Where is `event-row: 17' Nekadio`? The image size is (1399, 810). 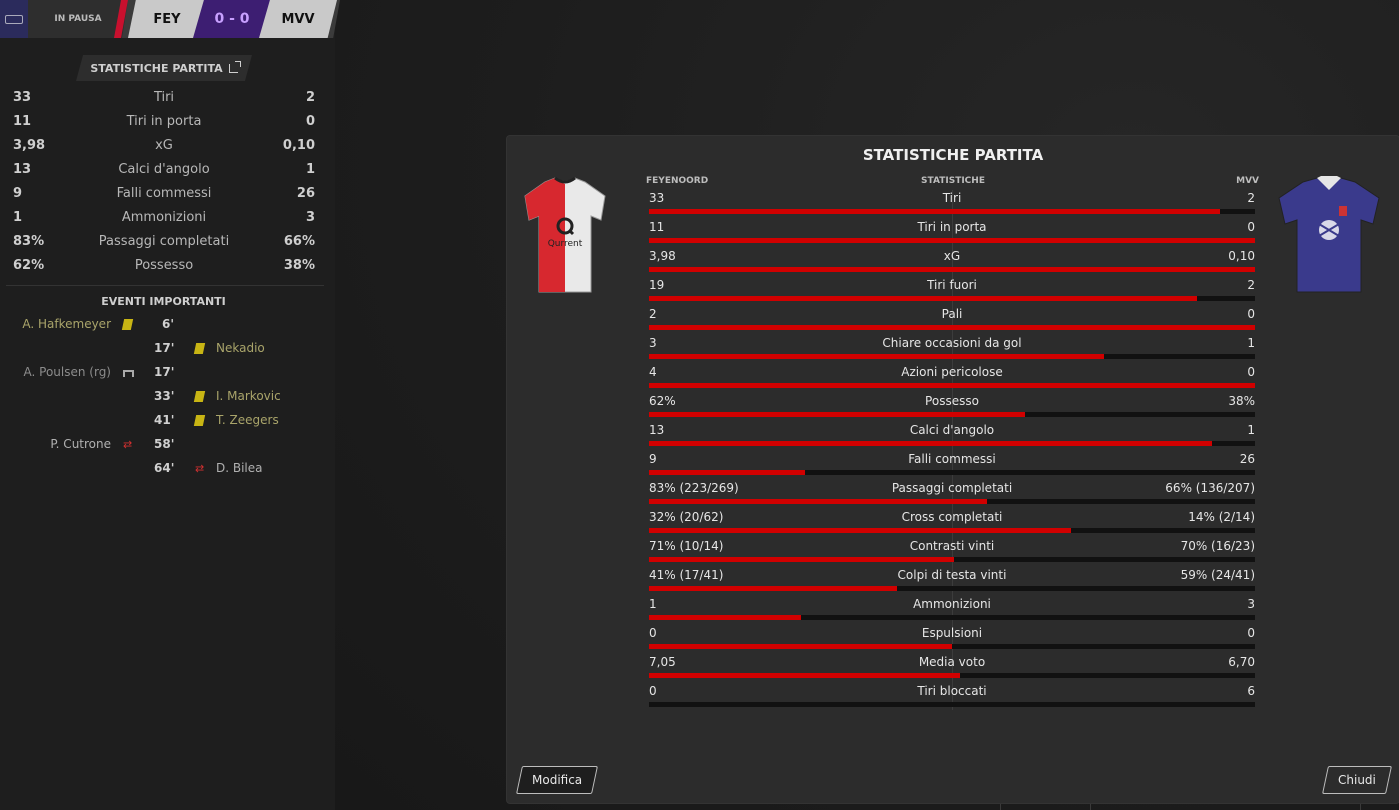
event-row: 17' Nekadio is located at coordinates (165, 349).